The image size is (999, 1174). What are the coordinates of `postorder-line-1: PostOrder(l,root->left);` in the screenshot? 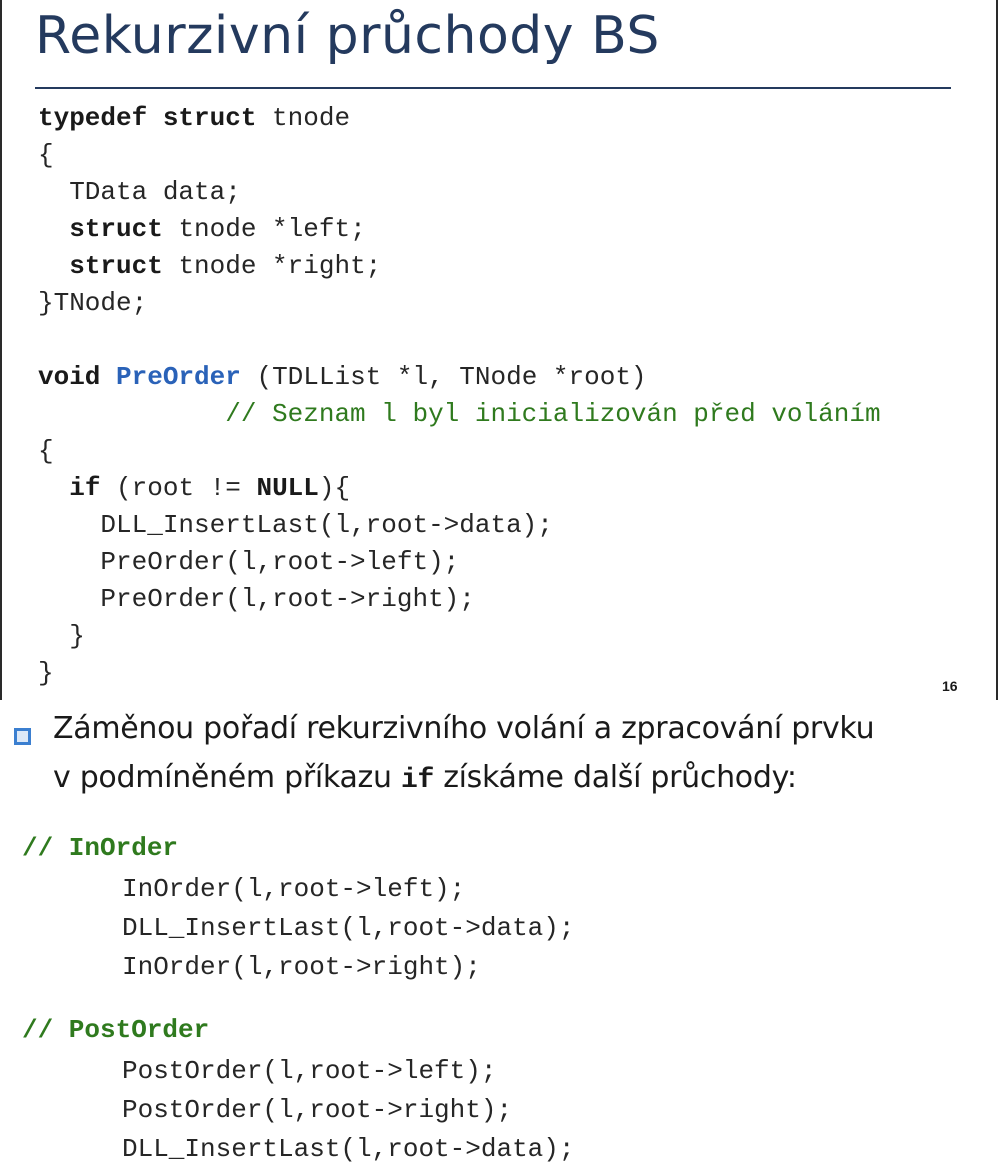 It's located at (309, 1071).